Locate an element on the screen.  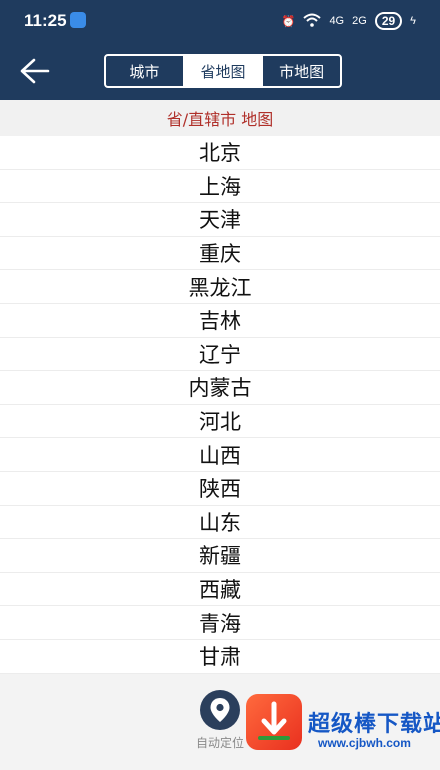
charging-icon: ϟ is located at coordinates (413, 21).